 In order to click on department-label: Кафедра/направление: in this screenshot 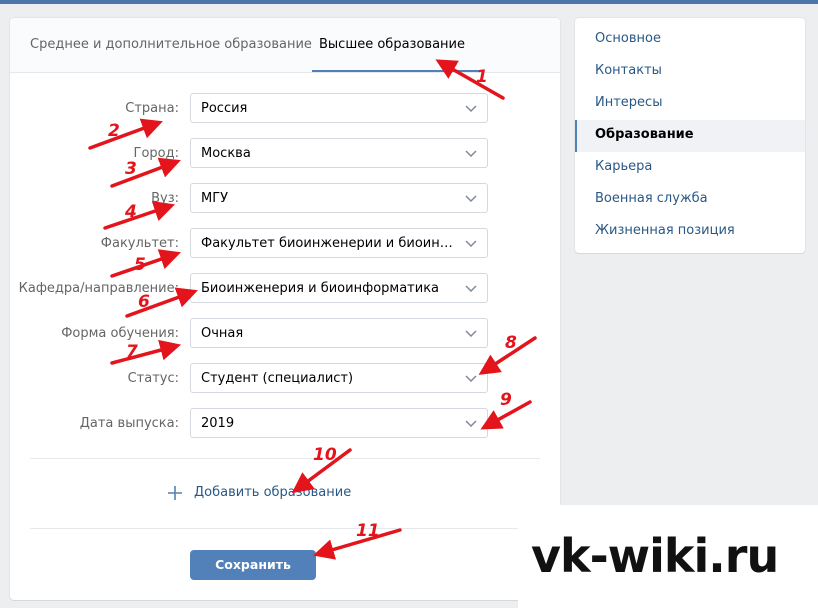, I will do `click(98, 288)`.